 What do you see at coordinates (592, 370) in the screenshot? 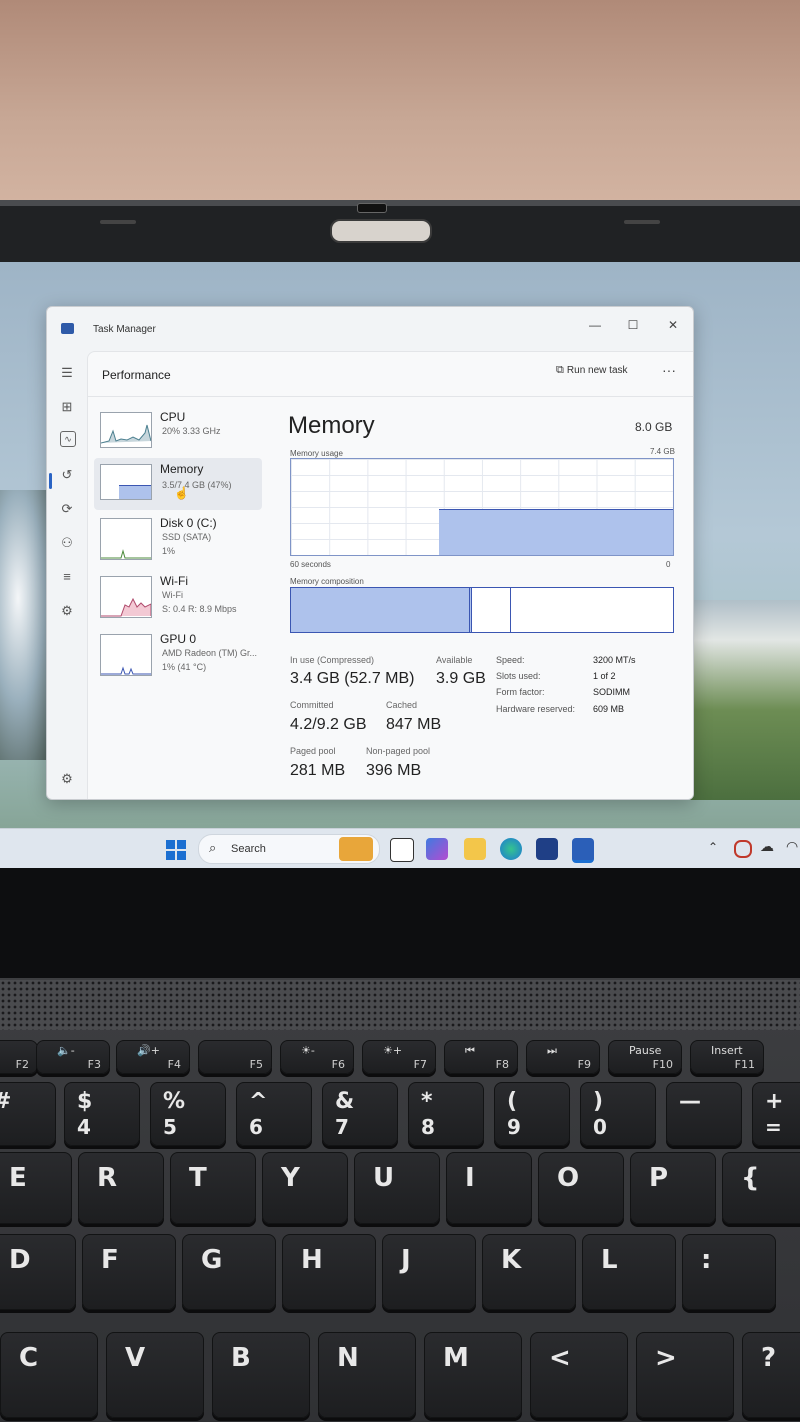
I see `run-new-task-button: ⧉ Run new task` at bounding box center [592, 370].